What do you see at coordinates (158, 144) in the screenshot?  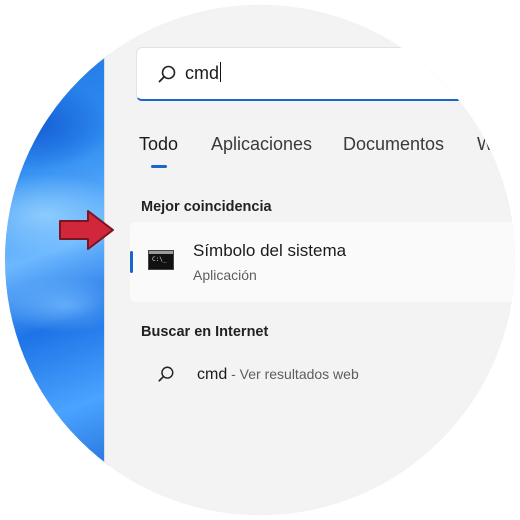 I see `tab-todo: Todo` at bounding box center [158, 144].